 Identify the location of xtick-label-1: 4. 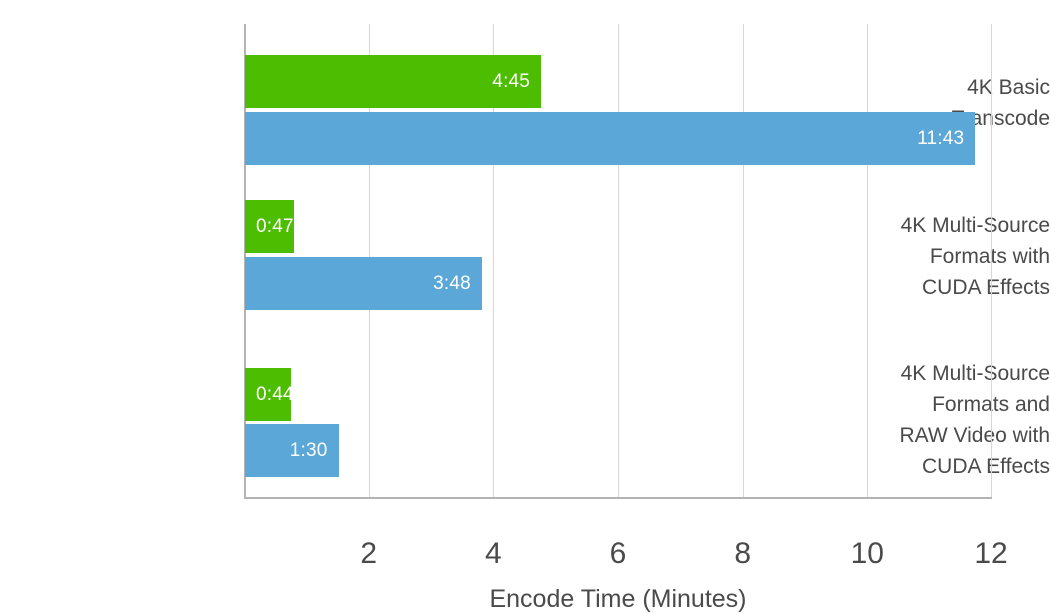
(493, 553).